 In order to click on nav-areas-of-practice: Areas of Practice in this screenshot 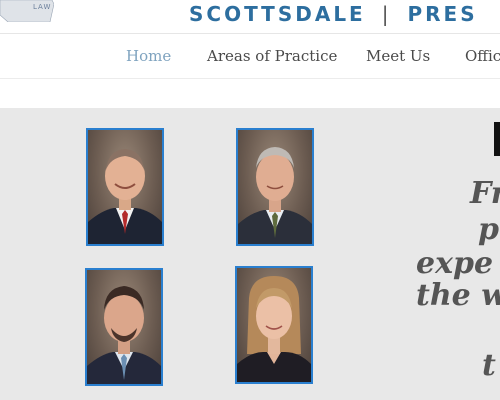, I will do `click(272, 56)`.